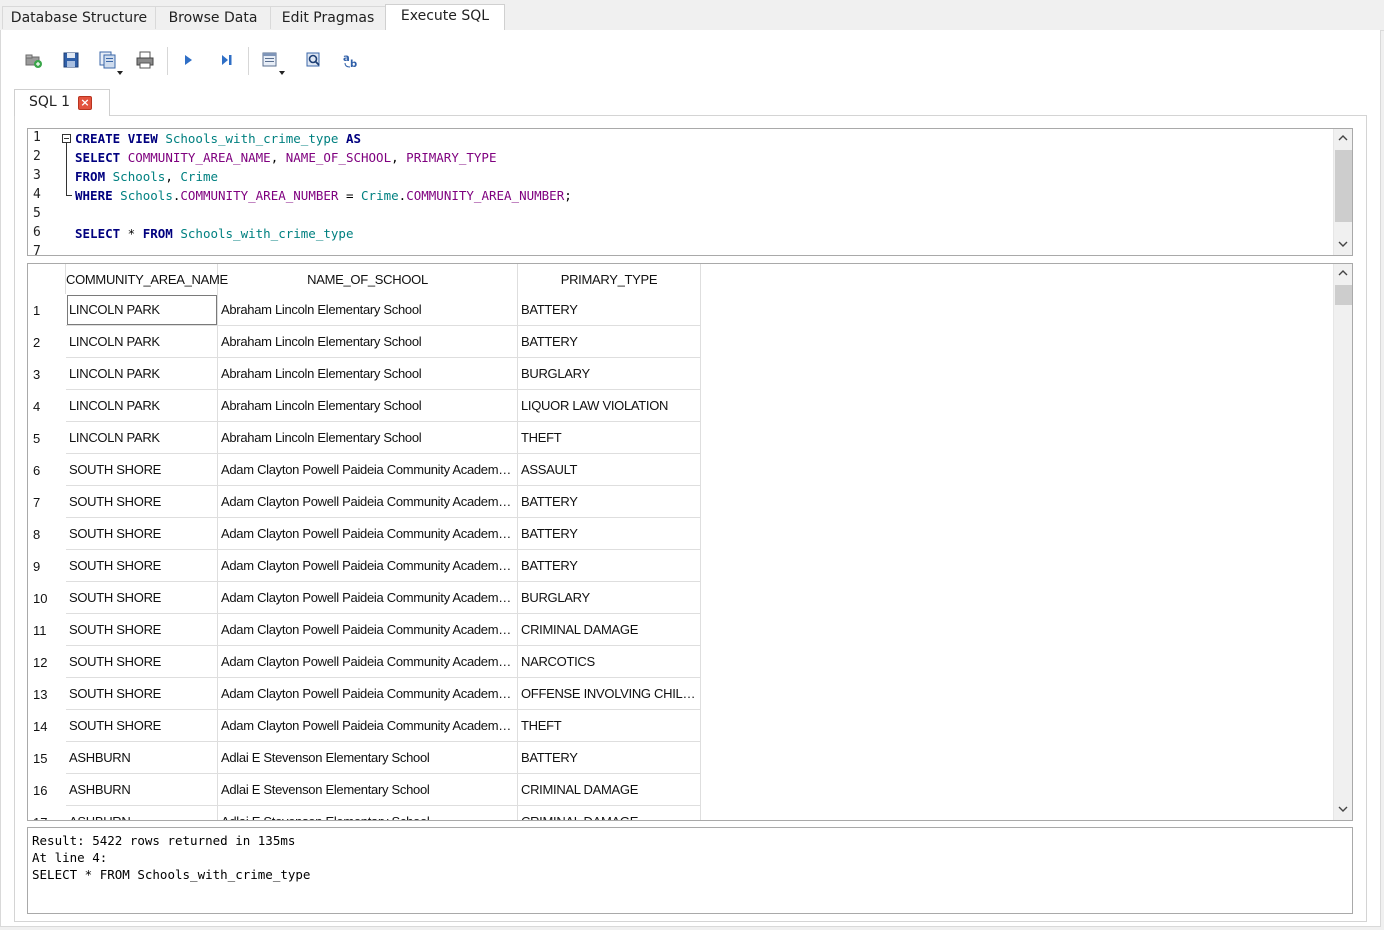  What do you see at coordinates (47, 438) in the screenshot?
I see `row-number: 5` at bounding box center [47, 438].